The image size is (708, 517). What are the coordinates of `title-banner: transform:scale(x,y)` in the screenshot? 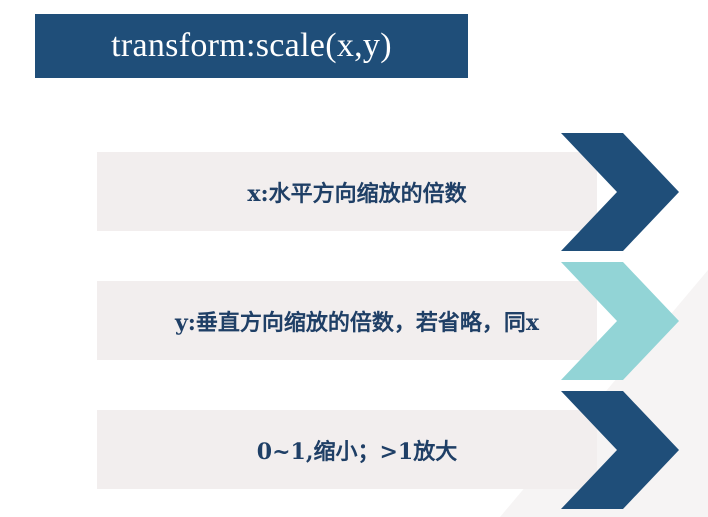 It's located at (251, 46).